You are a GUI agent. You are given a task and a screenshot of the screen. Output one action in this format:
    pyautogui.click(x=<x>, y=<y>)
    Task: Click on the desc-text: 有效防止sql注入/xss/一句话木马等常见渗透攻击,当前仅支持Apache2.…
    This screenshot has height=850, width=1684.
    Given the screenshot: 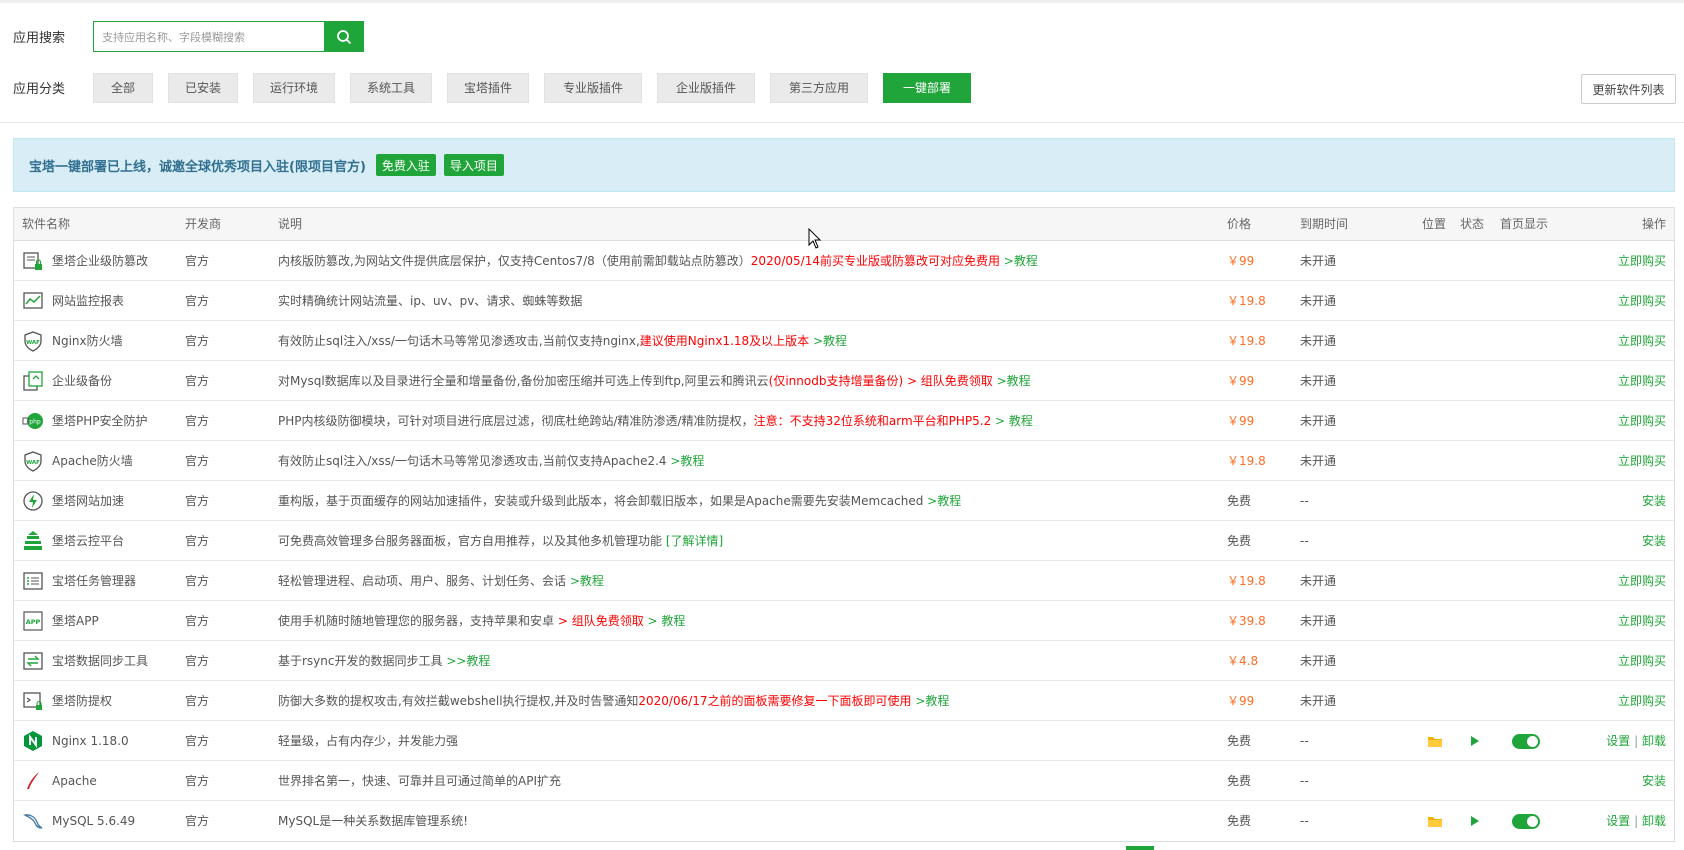 What is the action you would take?
    pyautogui.click(x=472, y=461)
    